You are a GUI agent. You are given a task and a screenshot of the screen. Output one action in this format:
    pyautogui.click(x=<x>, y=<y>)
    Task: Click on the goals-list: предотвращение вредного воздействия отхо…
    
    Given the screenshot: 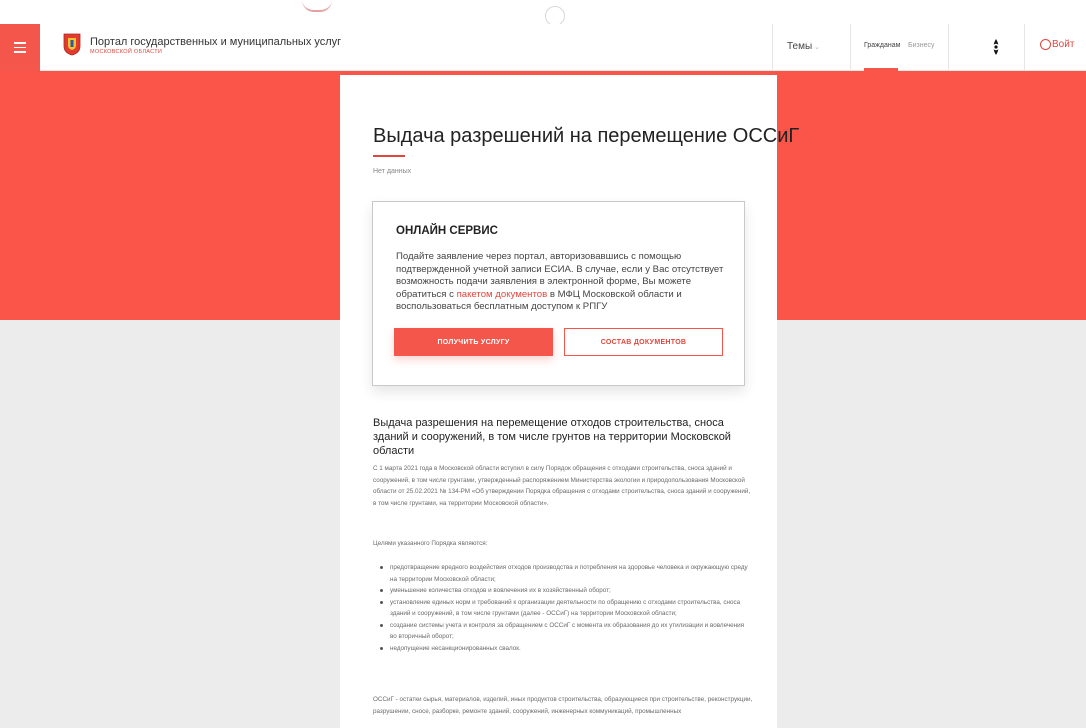 What is the action you would take?
    pyautogui.click(x=565, y=608)
    